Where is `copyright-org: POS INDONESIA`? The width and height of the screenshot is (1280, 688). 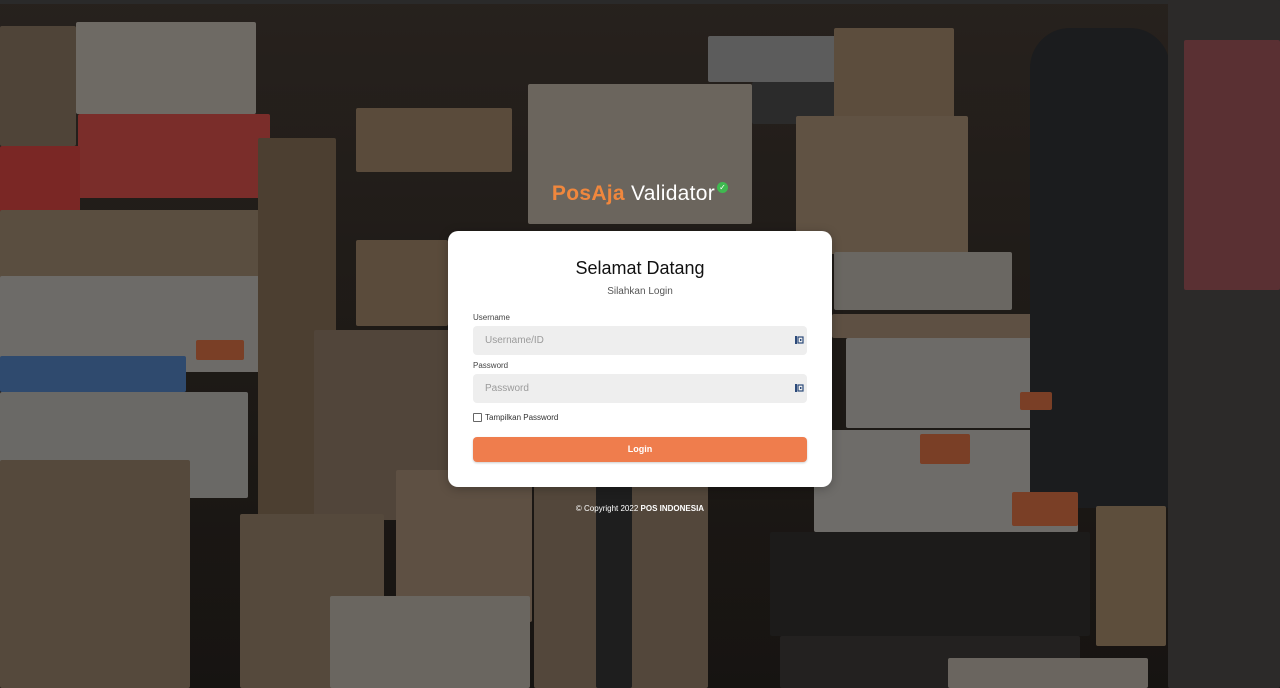 copyright-org: POS INDONESIA is located at coordinates (672, 508).